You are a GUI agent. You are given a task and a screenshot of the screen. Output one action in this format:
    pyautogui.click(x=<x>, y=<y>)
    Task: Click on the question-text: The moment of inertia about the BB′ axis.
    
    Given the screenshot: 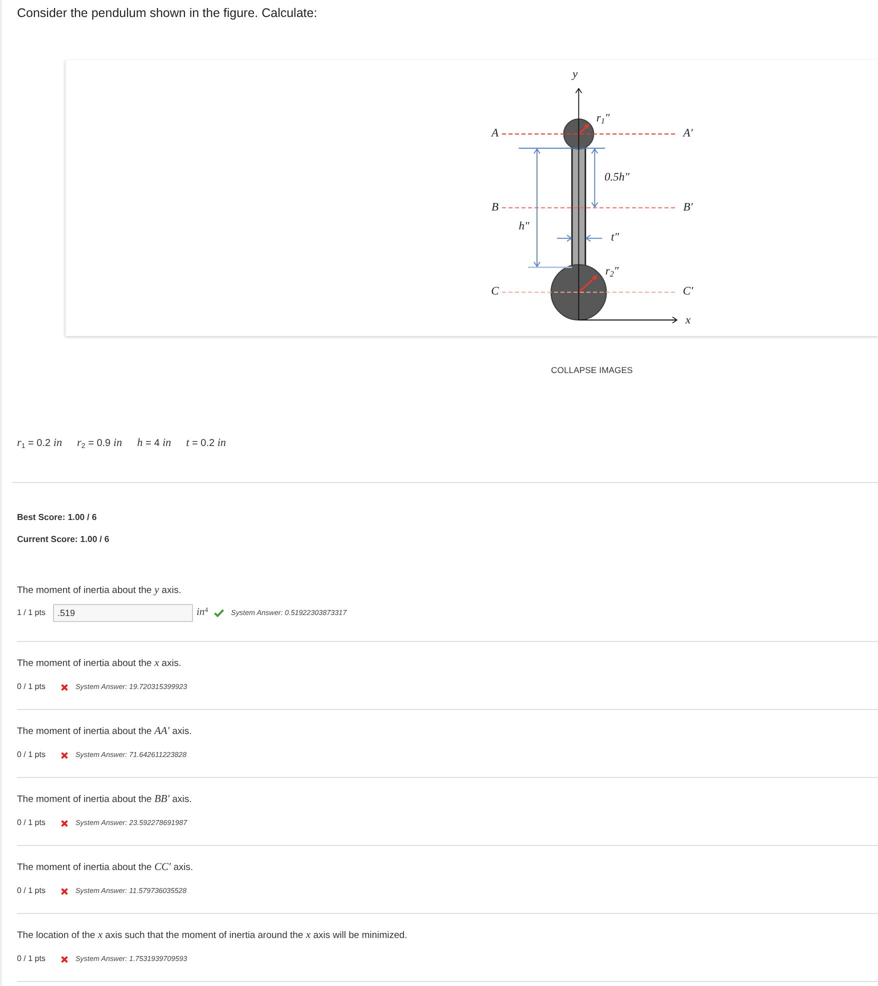 What is the action you would take?
    pyautogui.click(x=105, y=800)
    